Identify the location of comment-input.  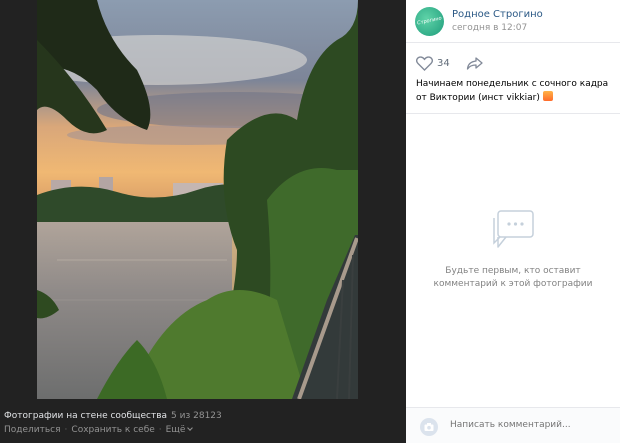
(525, 425).